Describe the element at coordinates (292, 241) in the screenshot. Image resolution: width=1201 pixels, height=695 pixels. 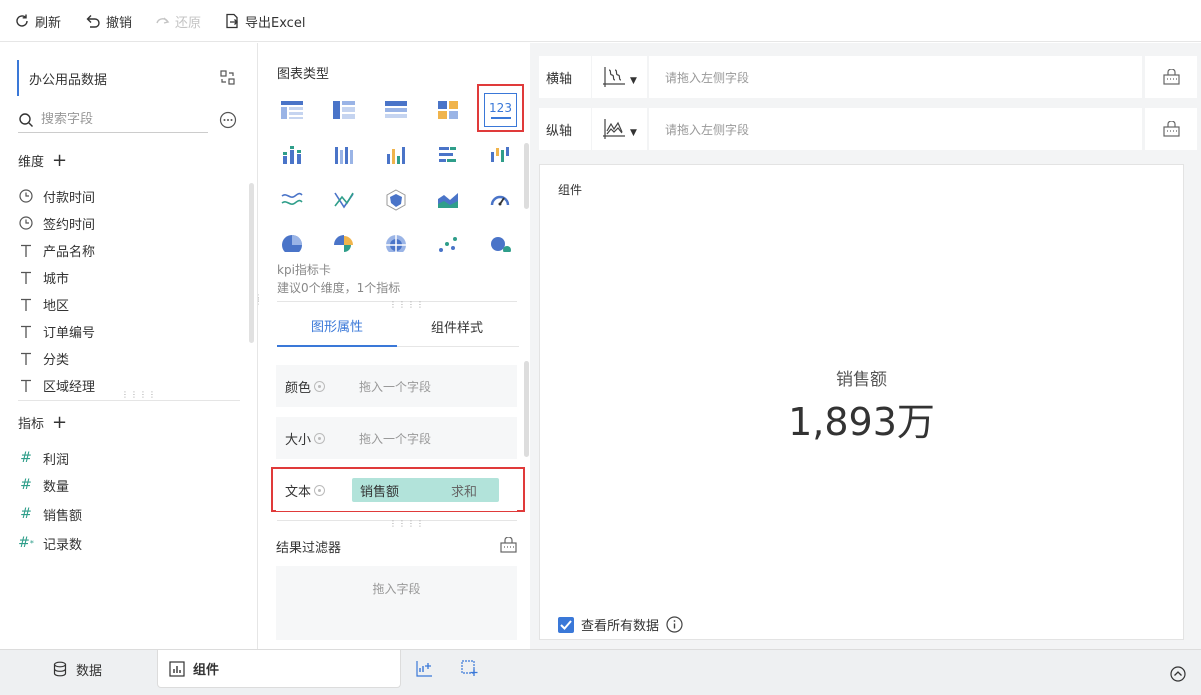
I see `pie-chart-icon` at that location.